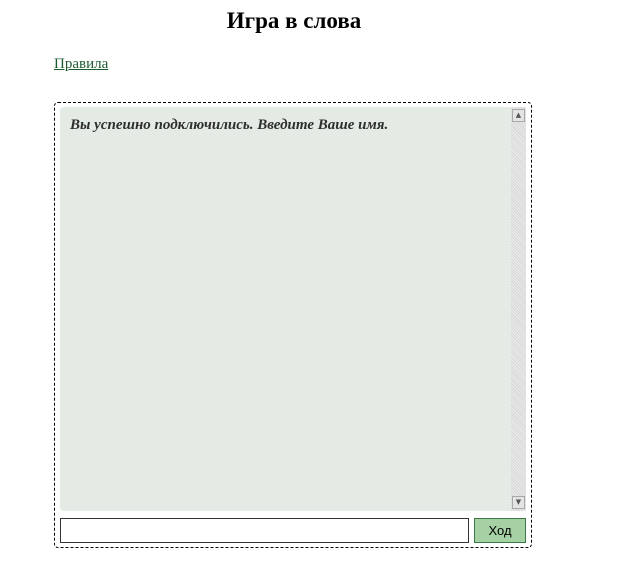 This screenshot has width=627, height=585. I want to click on scroll-up-arrow-icon: ▲, so click(518, 115).